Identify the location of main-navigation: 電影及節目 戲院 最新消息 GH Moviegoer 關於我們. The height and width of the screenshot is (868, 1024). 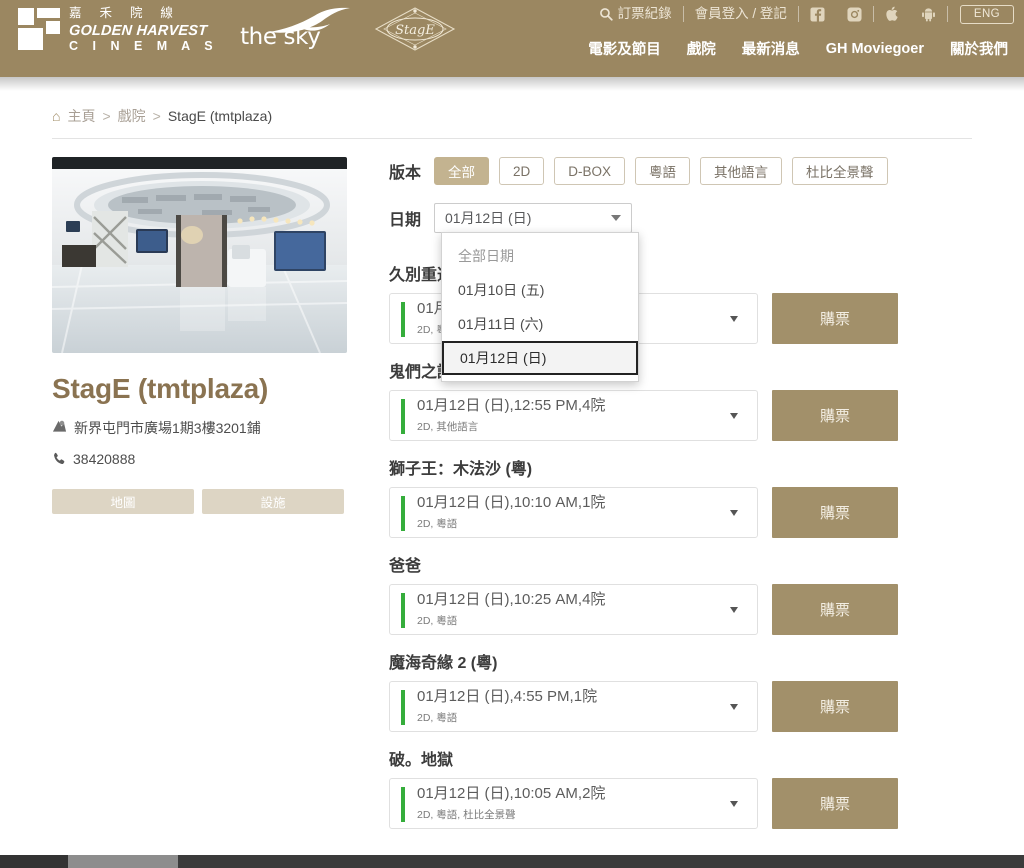
(798, 48).